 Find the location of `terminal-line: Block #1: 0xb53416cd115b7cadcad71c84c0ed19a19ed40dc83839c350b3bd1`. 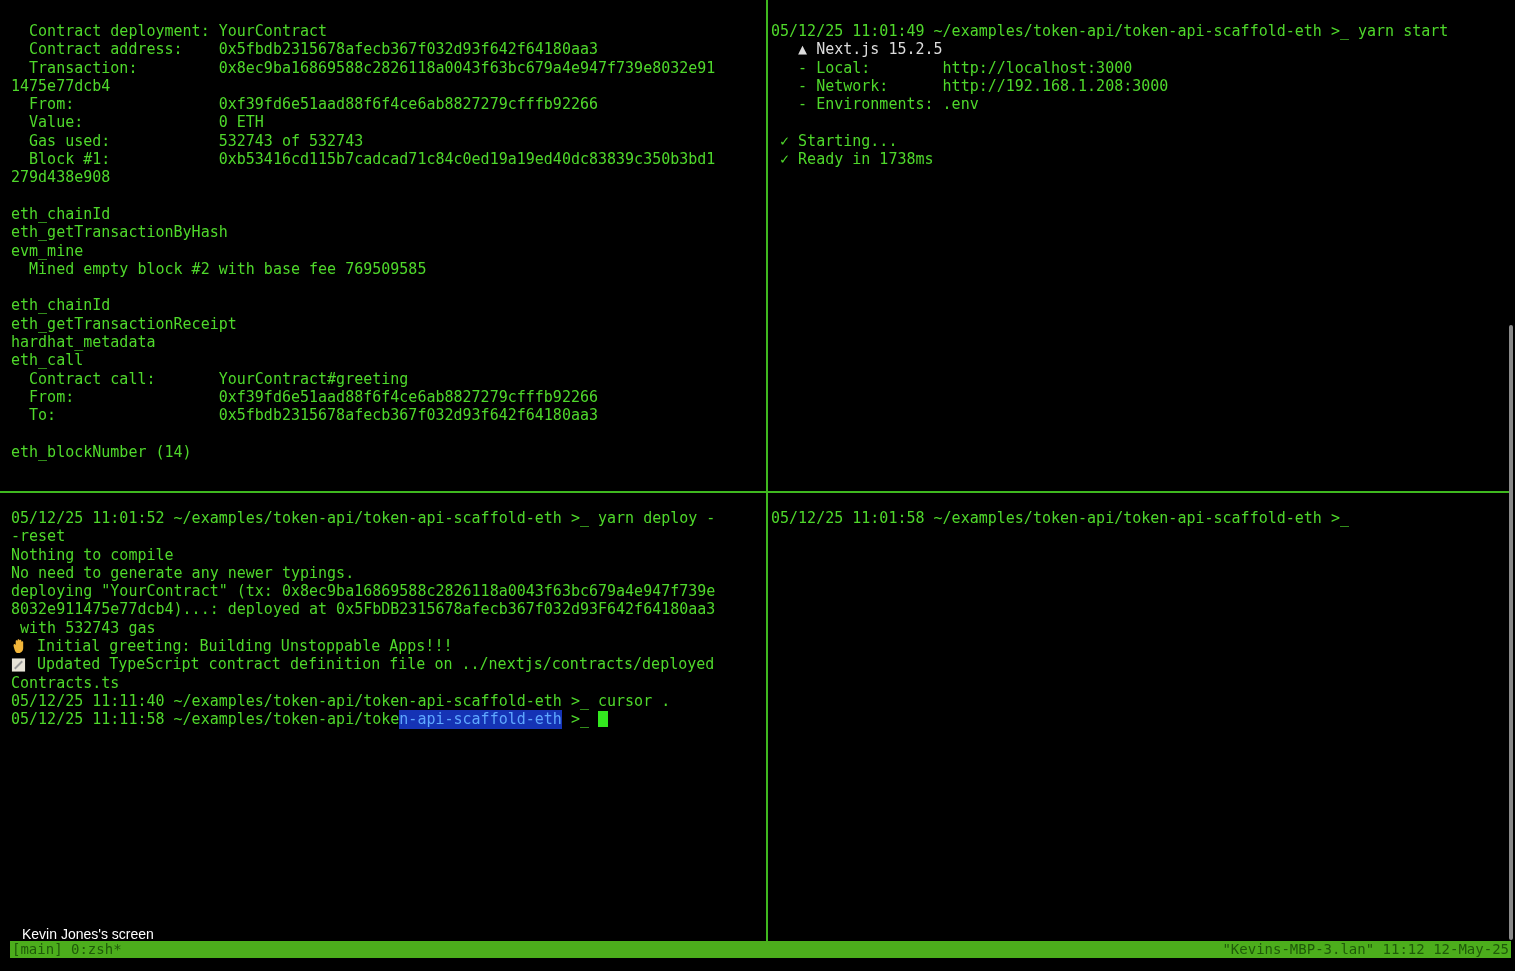

terminal-line: Block #1: 0xb53416cd115b7cadcad71c84c0ed19a19ed40dc83839c350b3bd1 is located at coordinates (372, 159).